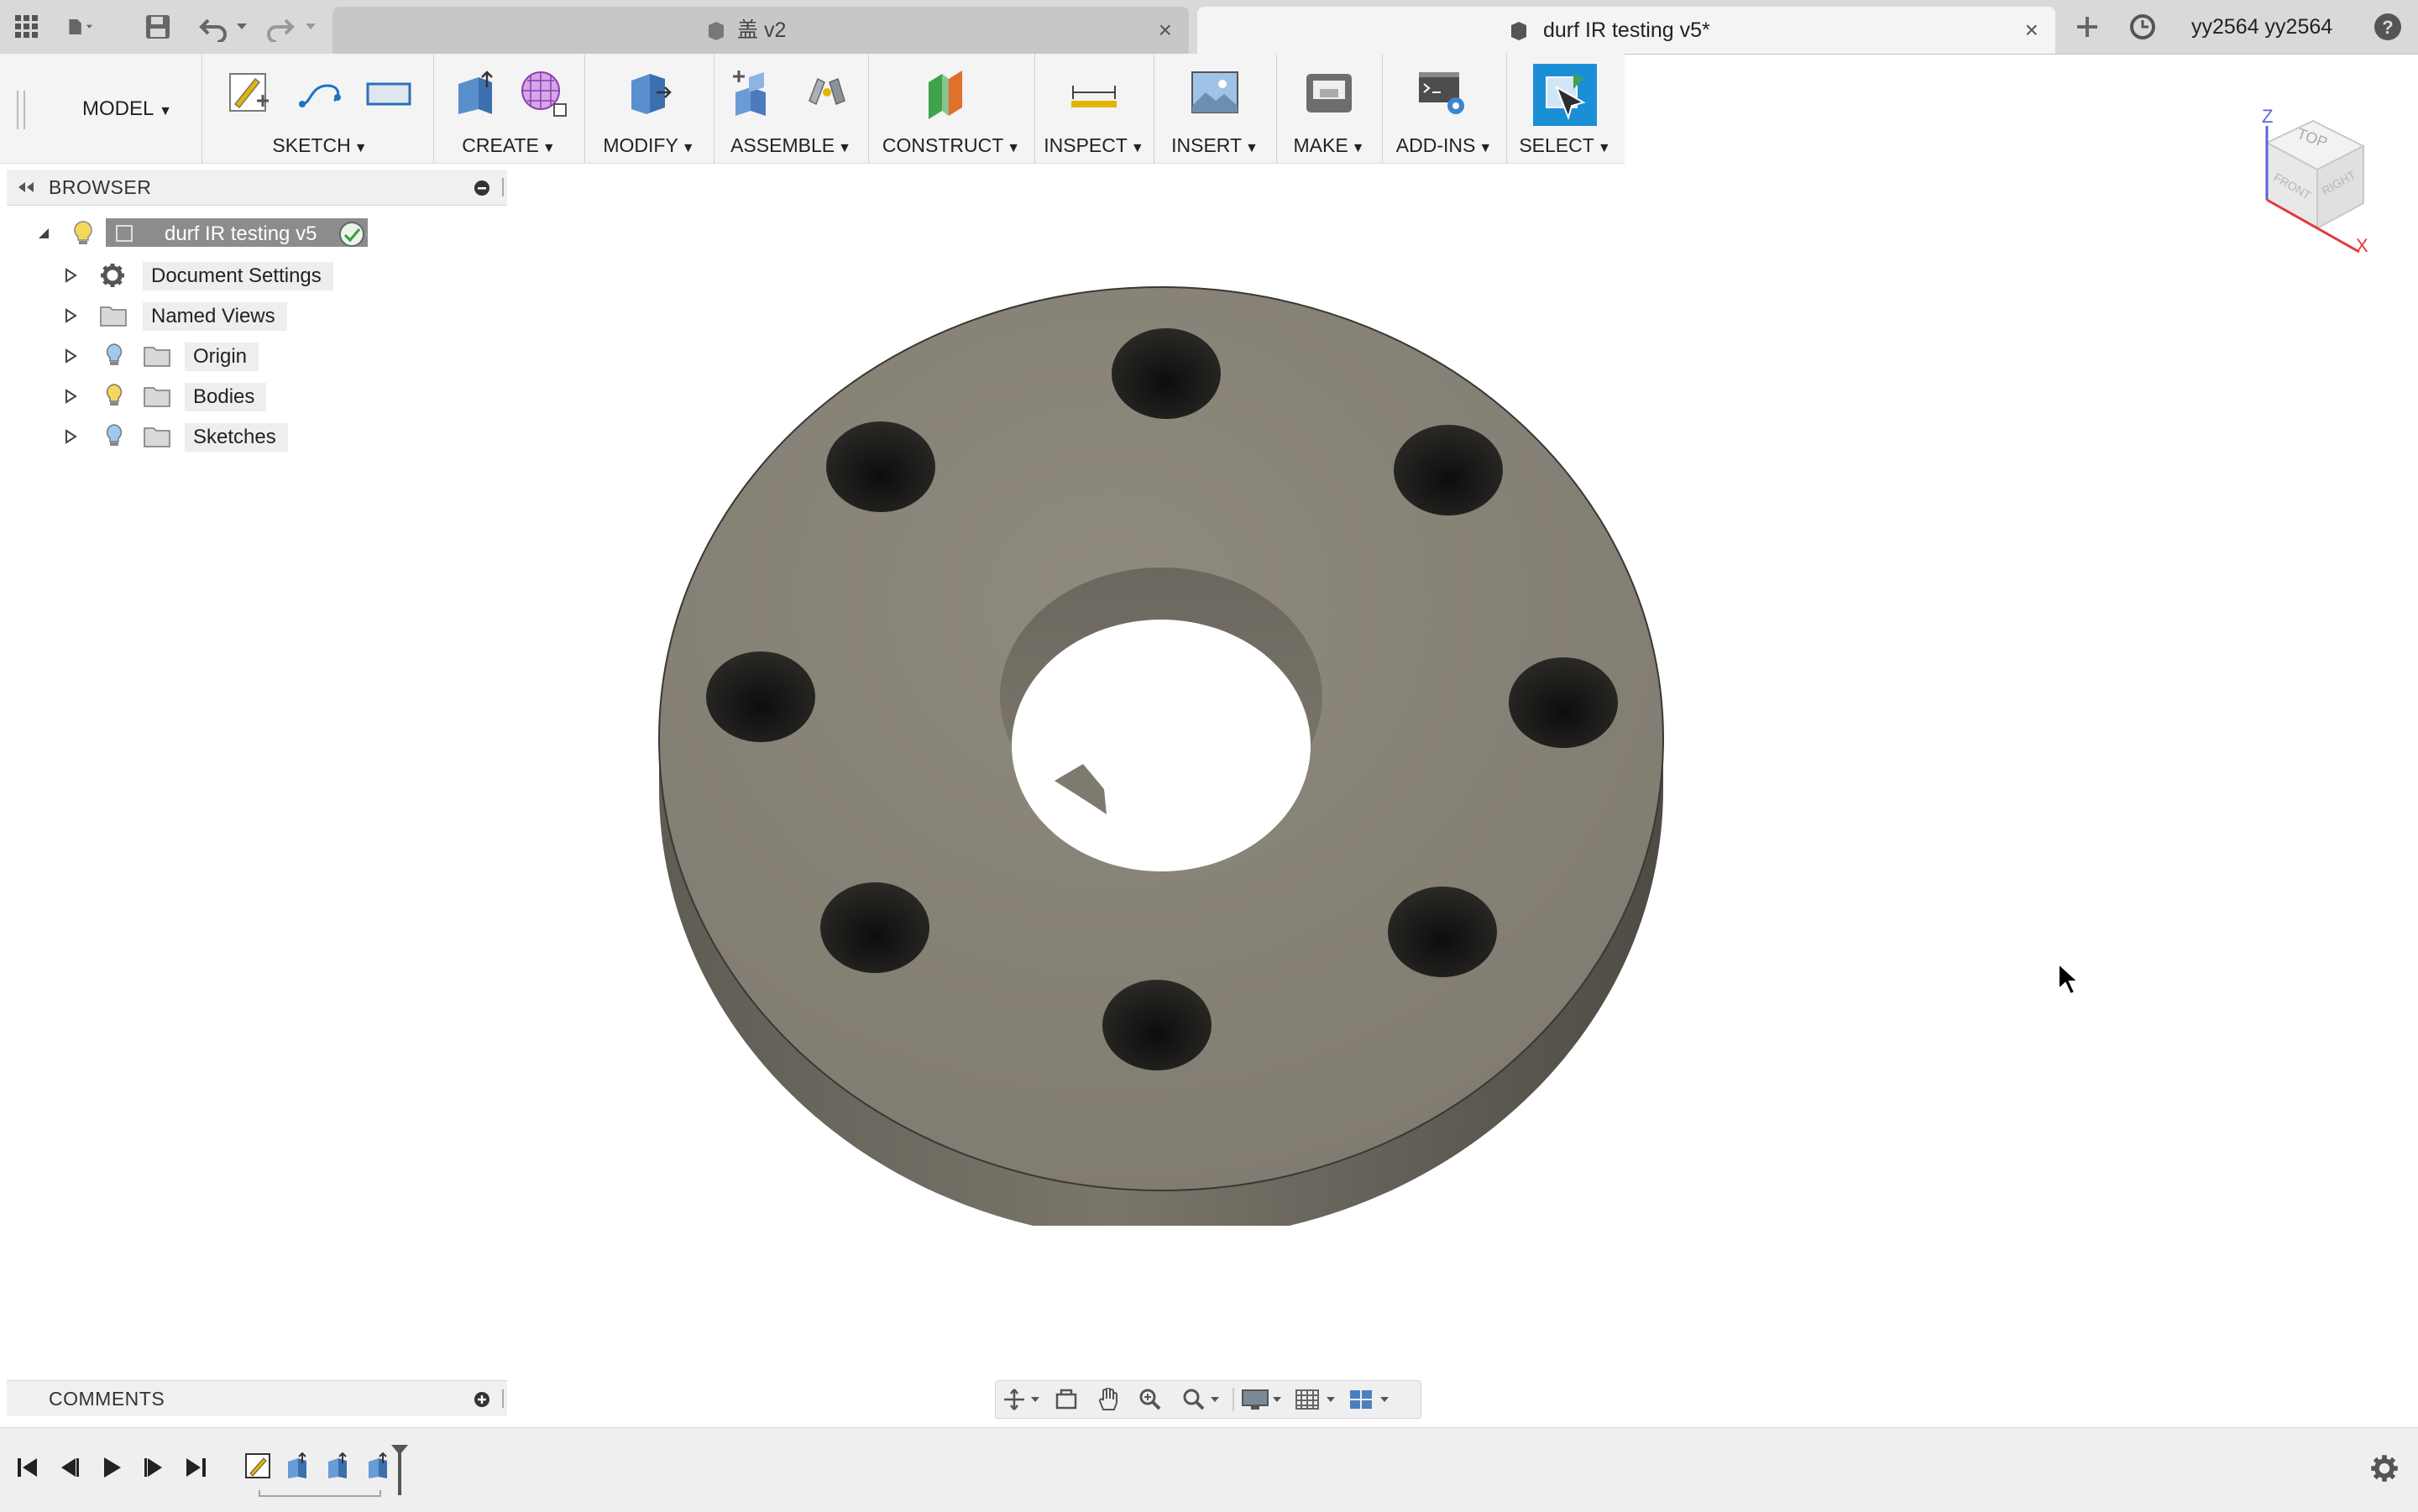 The height and width of the screenshot is (1512, 2418). What do you see at coordinates (249, 93) in the screenshot?
I see `create-sketch-icon` at bounding box center [249, 93].